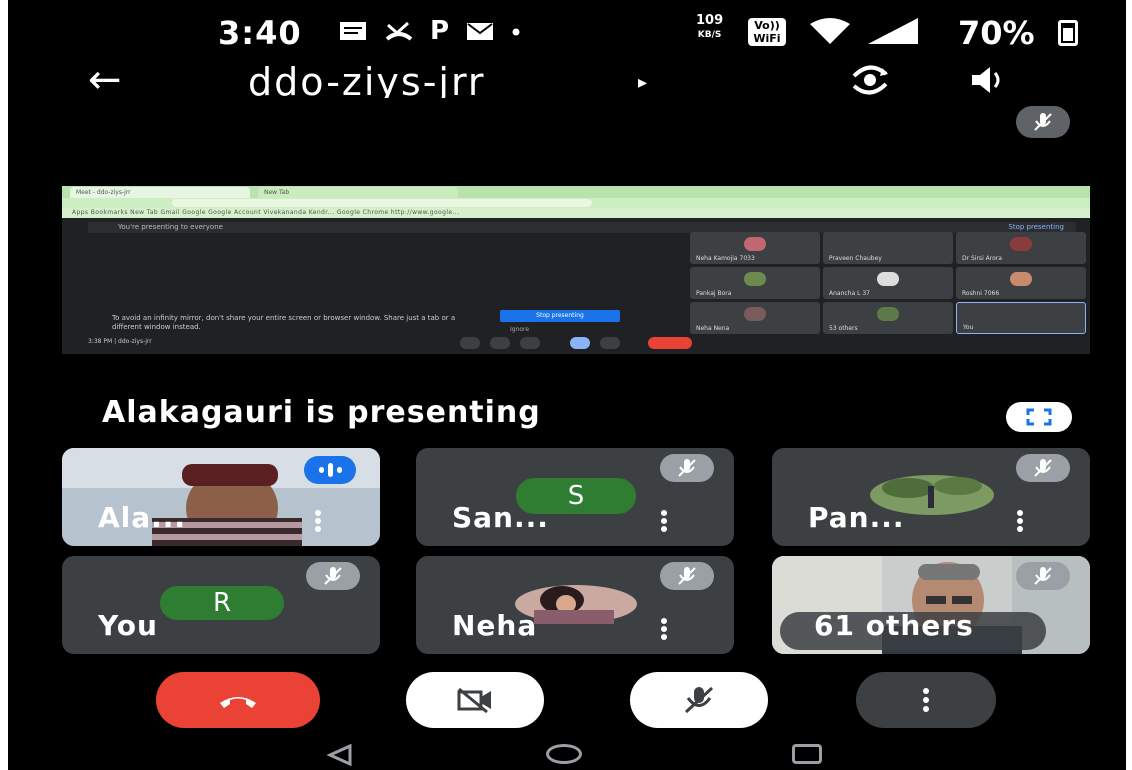  I want to click on ignore-link-shared: Ignore, so click(520, 329).